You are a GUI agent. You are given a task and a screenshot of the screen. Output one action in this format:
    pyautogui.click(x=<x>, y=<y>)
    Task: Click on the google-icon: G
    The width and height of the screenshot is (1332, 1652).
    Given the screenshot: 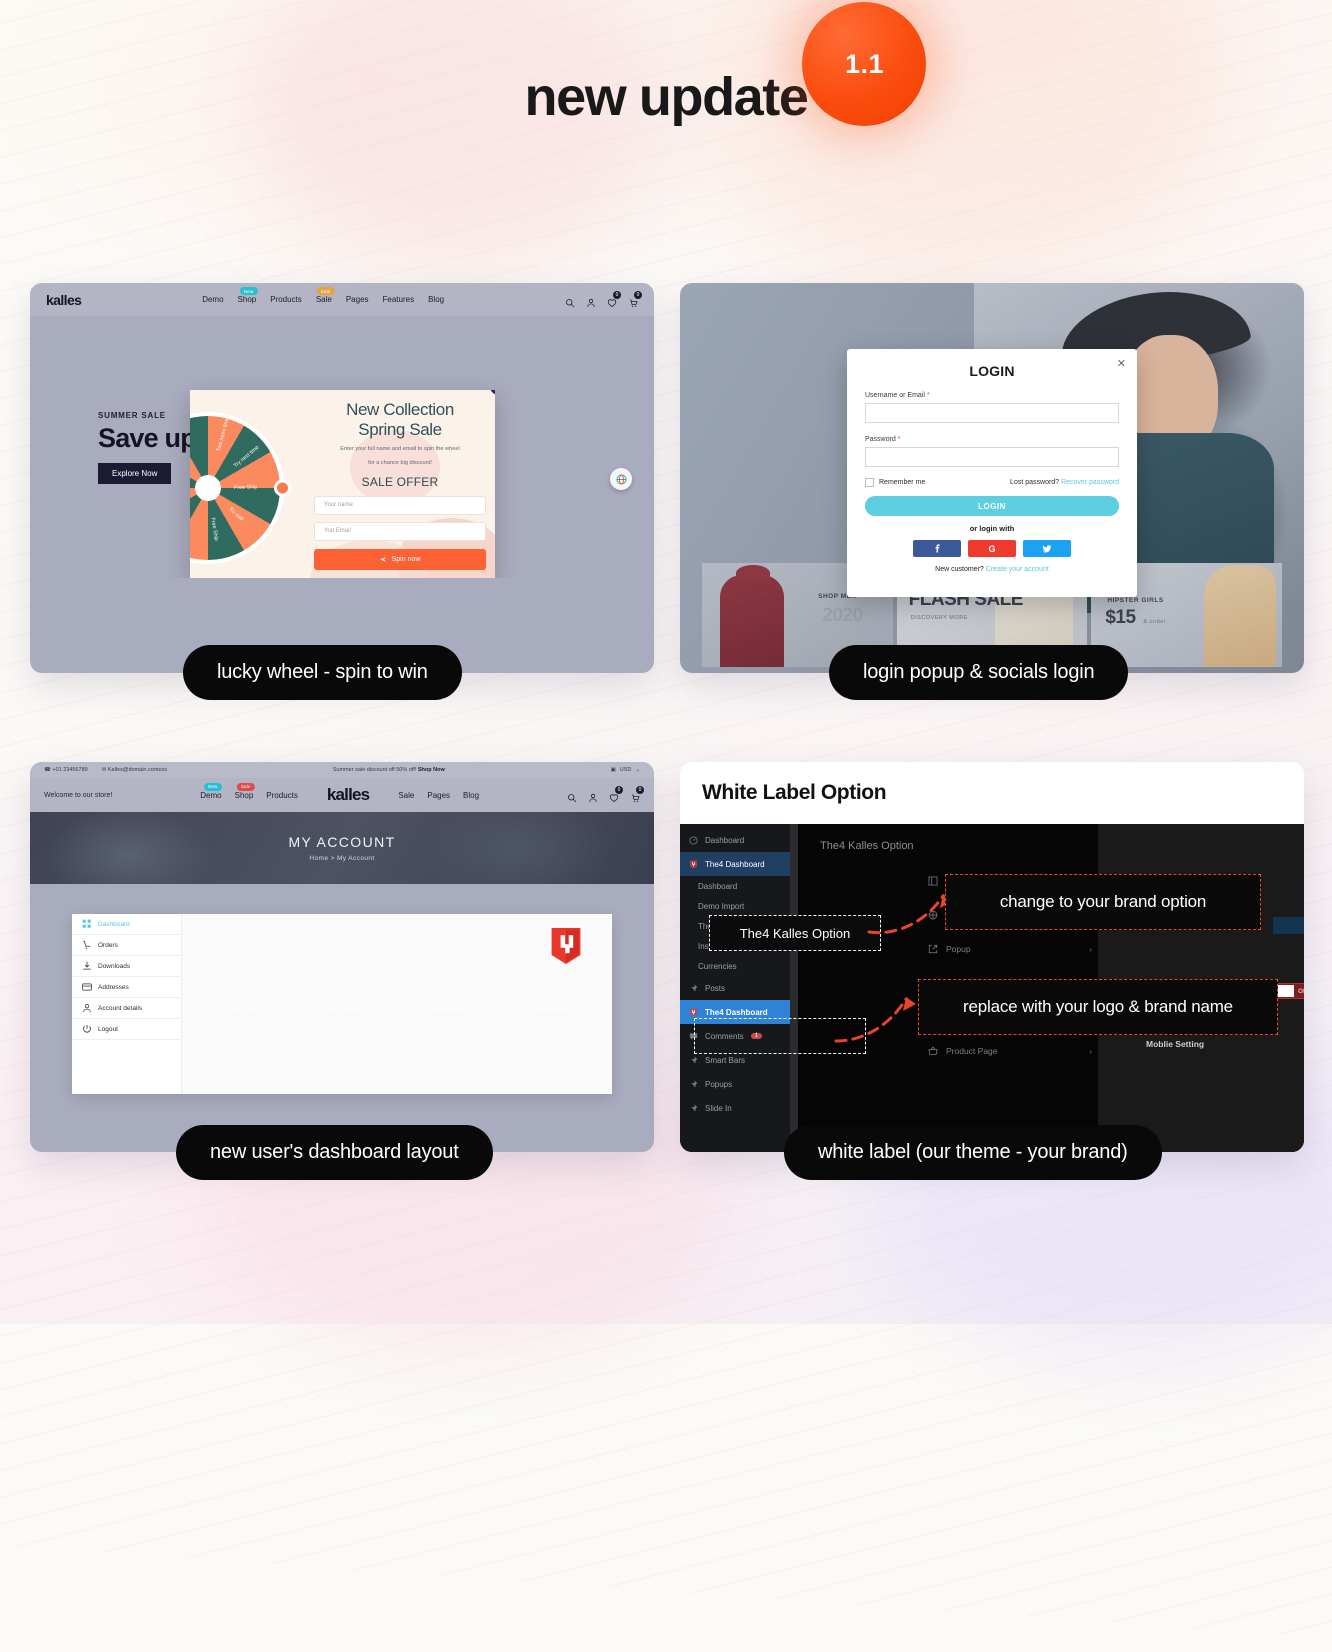 What is the action you would take?
    pyautogui.click(x=992, y=548)
    